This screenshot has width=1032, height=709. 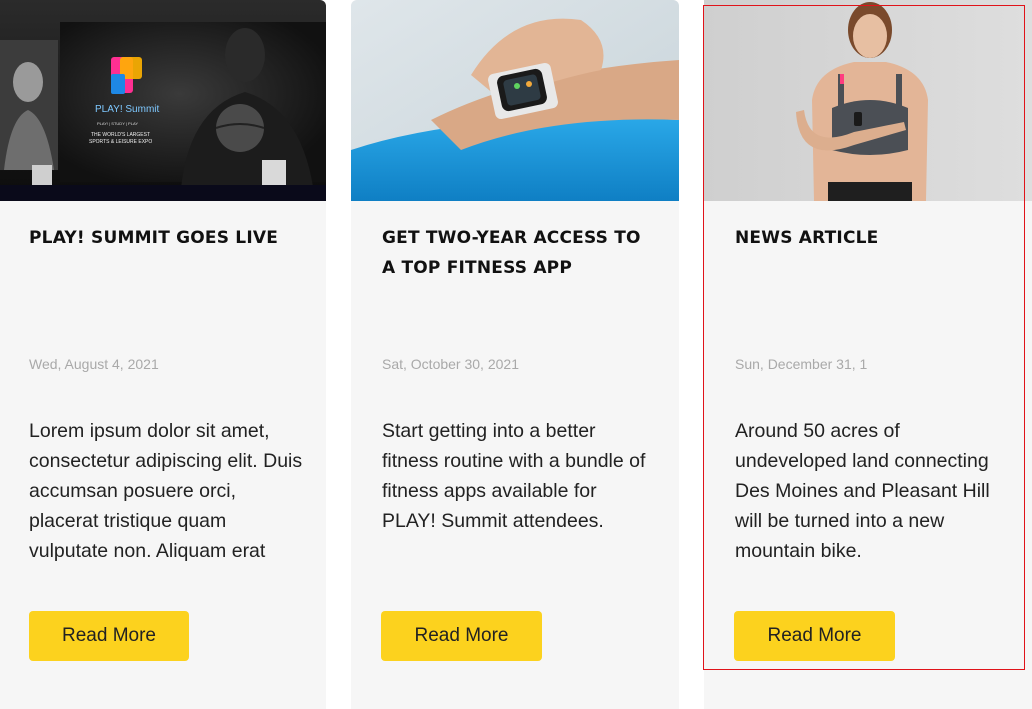 I want to click on card-title: GET TWO-YEAR ACCESS TO A TOP FITNESS APP, so click(x=511, y=253).